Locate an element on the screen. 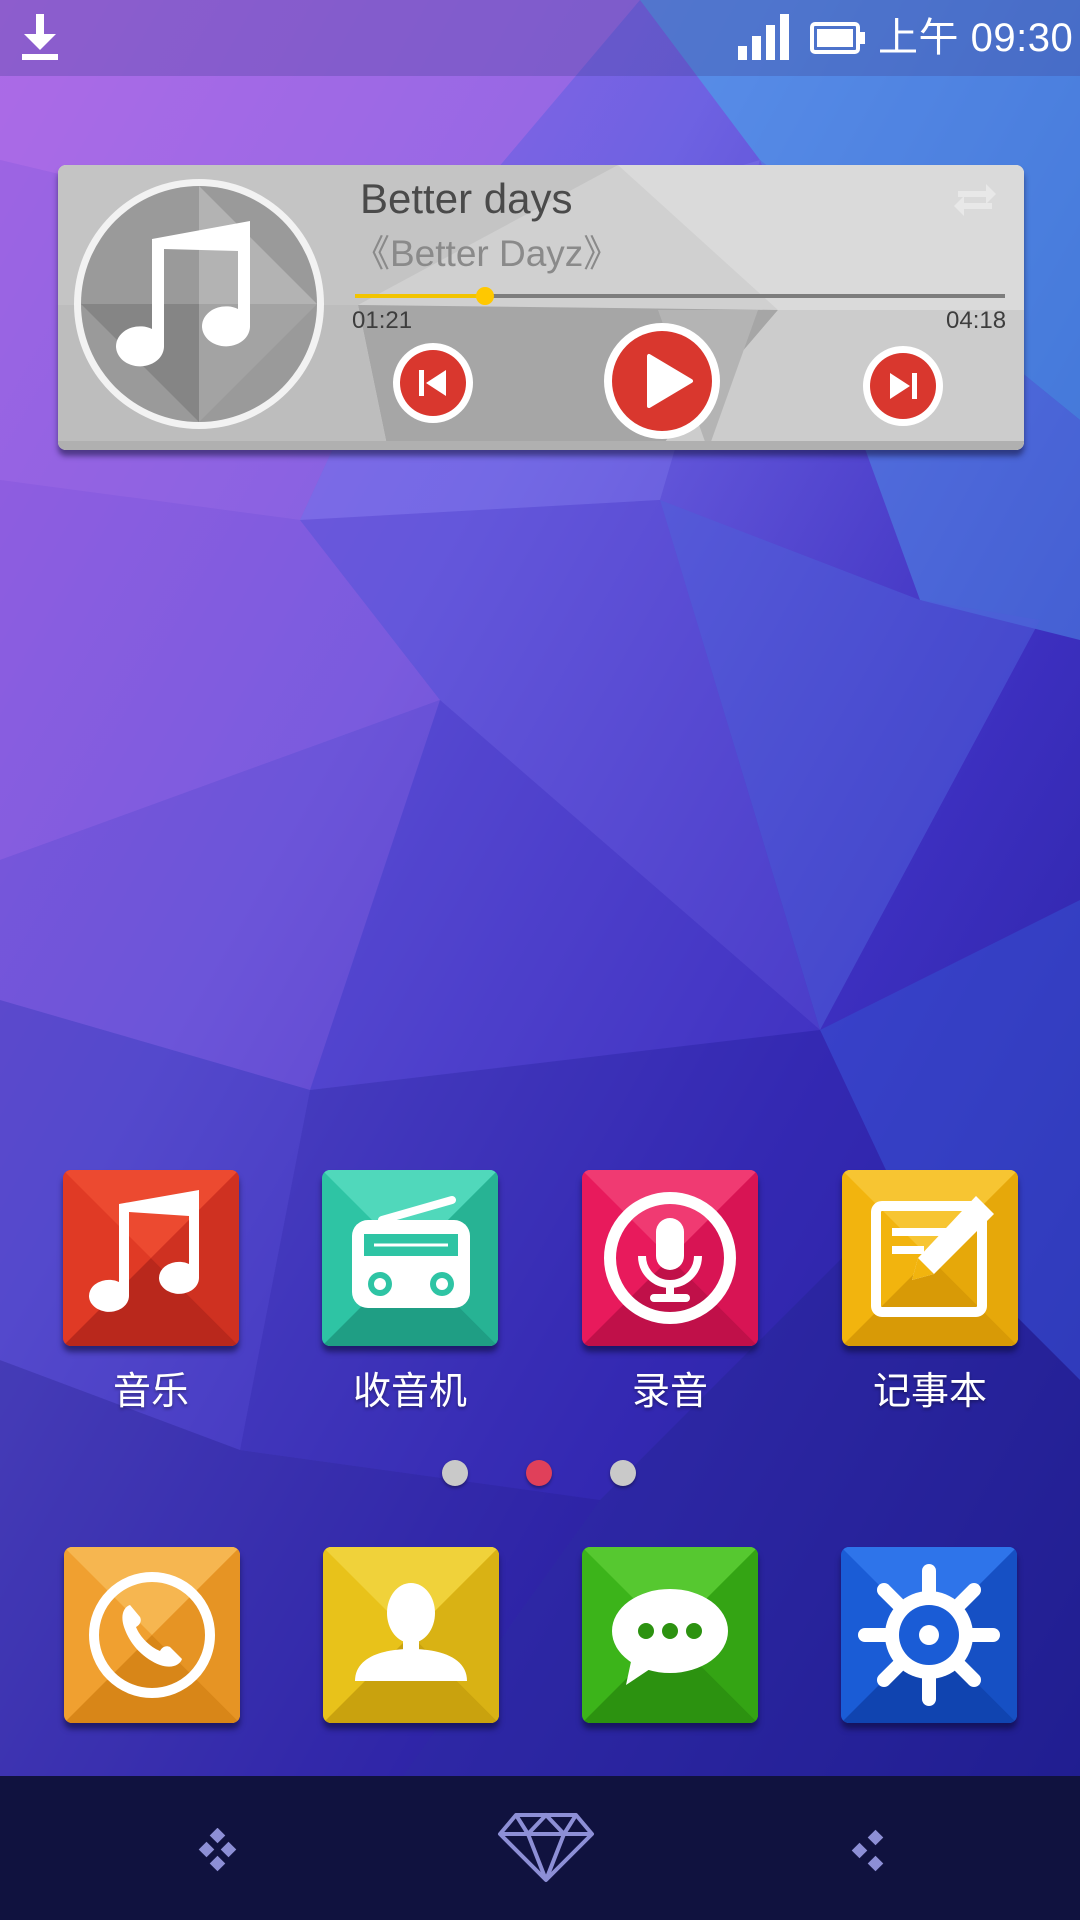  play-button is located at coordinates (662, 381).